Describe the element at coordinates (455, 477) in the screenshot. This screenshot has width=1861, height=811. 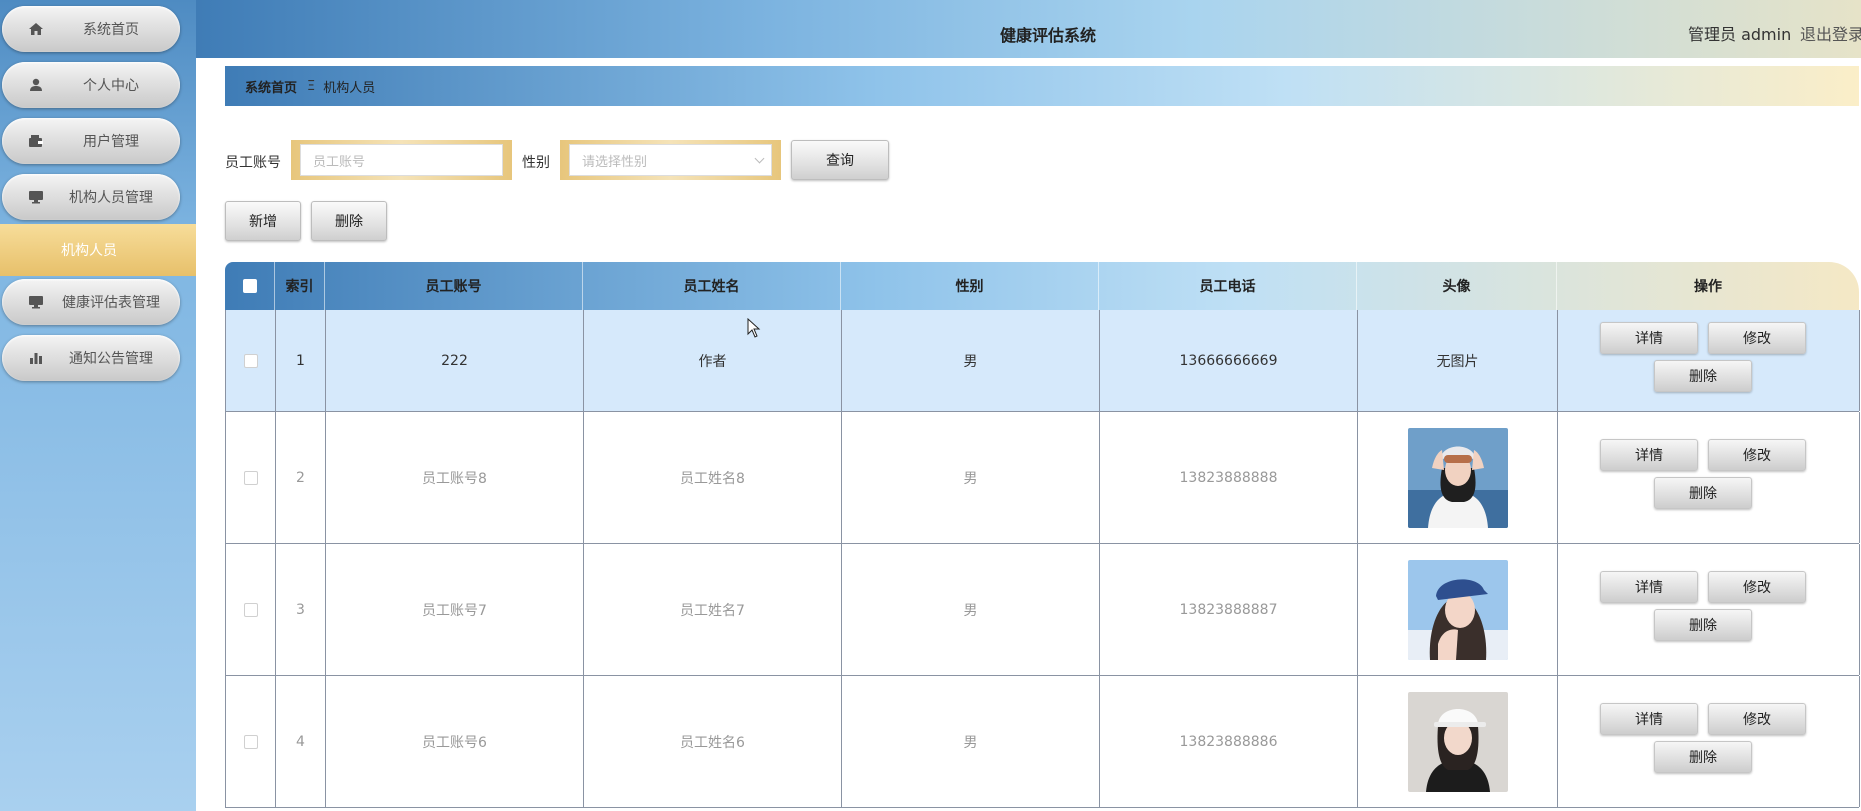
I see `cell-account: 员工账号8` at that location.